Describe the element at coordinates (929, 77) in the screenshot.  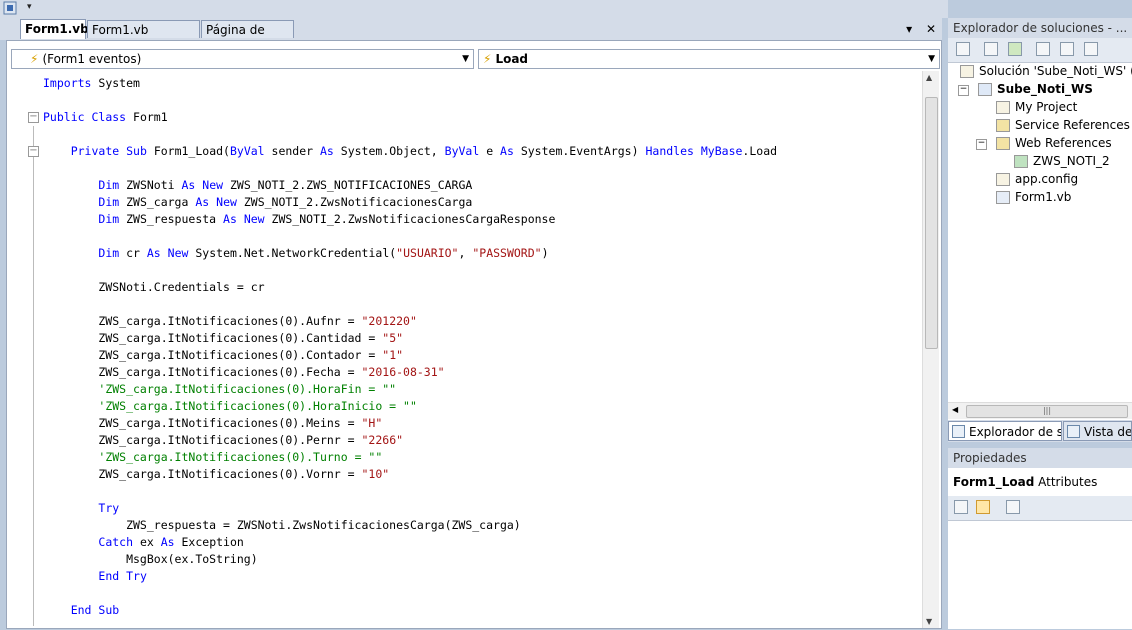
I see `scroll-up-icon: ▲` at that location.